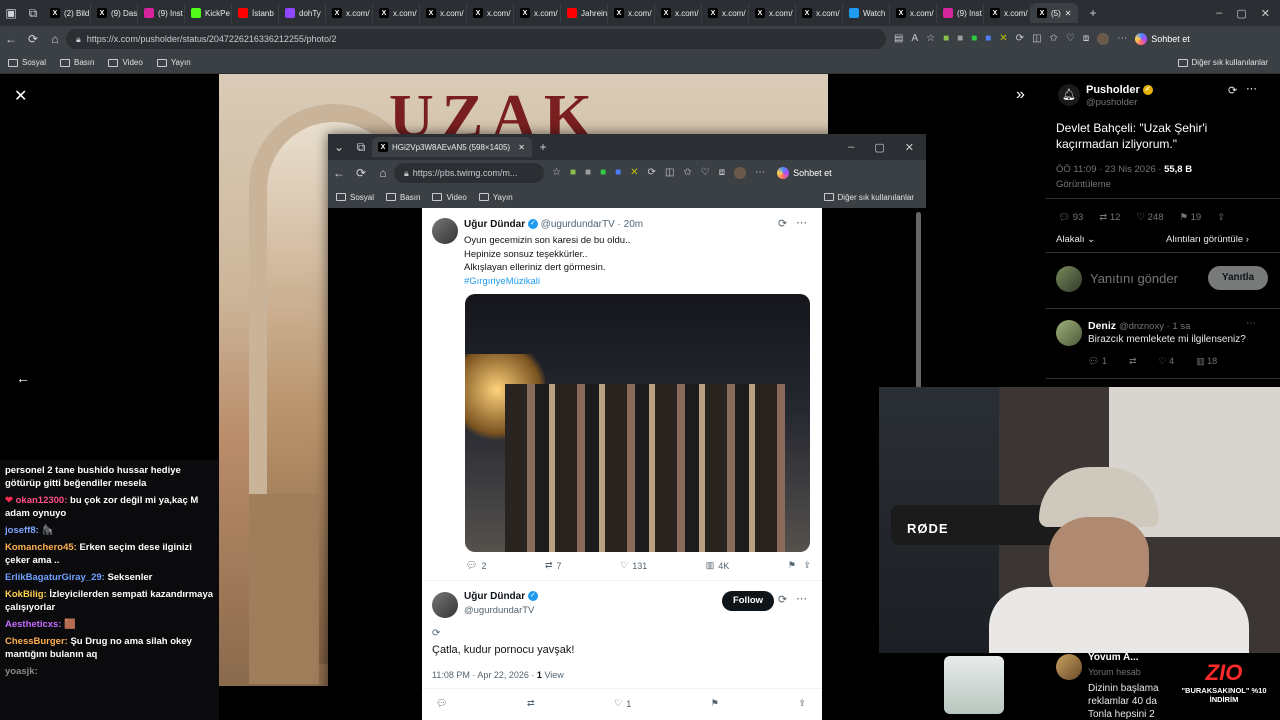 Image resolution: width=1280 pixels, height=720 pixels. What do you see at coordinates (255, 13) in the screenshot?
I see `browser-tab: İstanb` at bounding box center [255, 13].